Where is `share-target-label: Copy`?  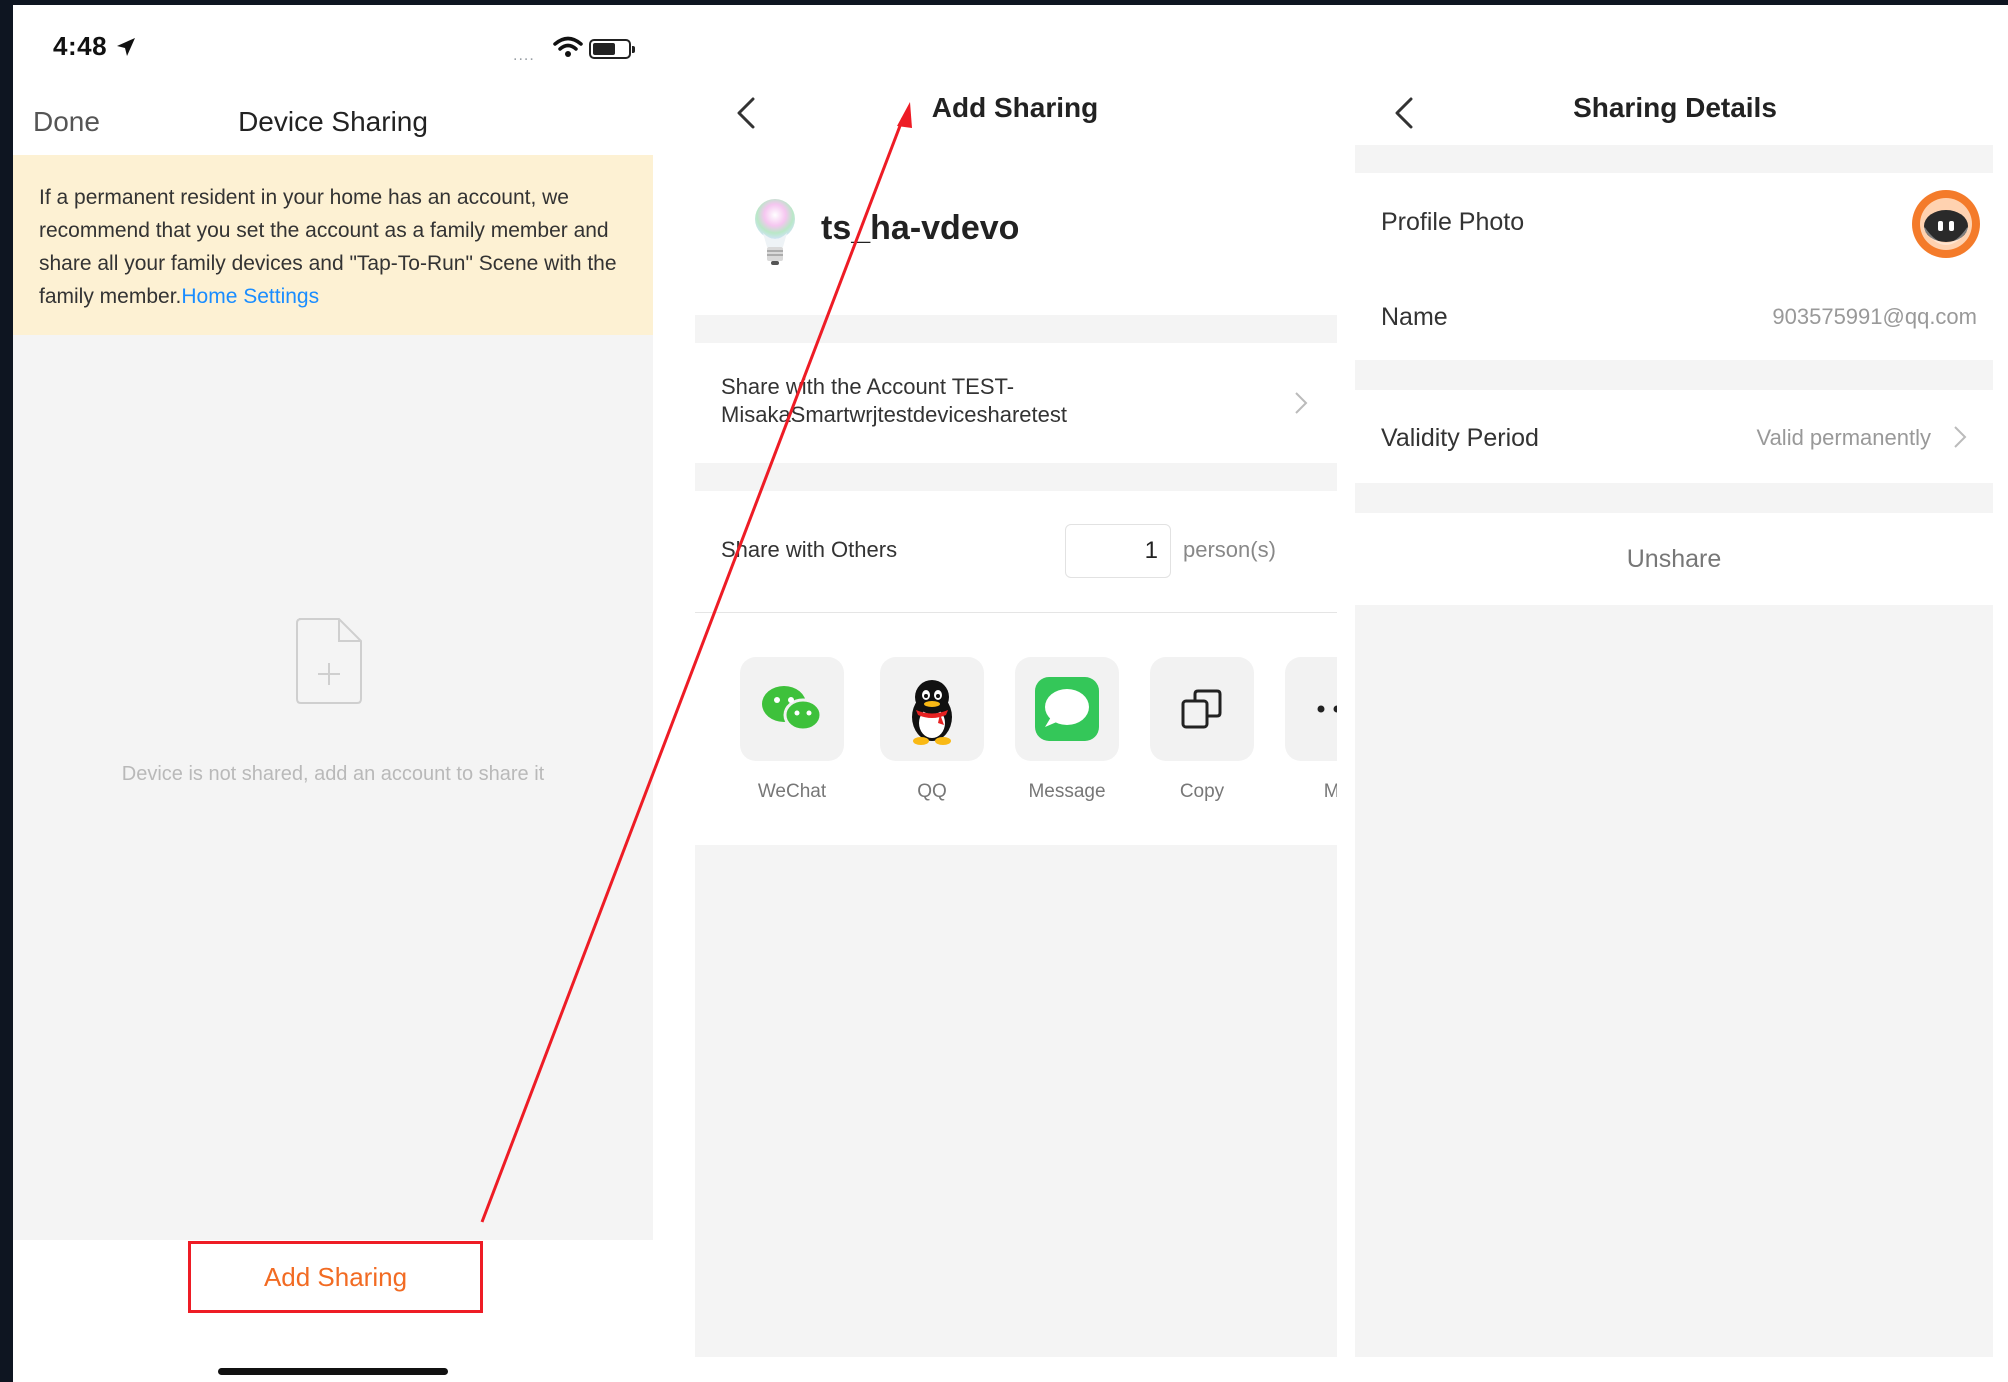
share-target-label: Copy is located at coordinates (1202, 791).